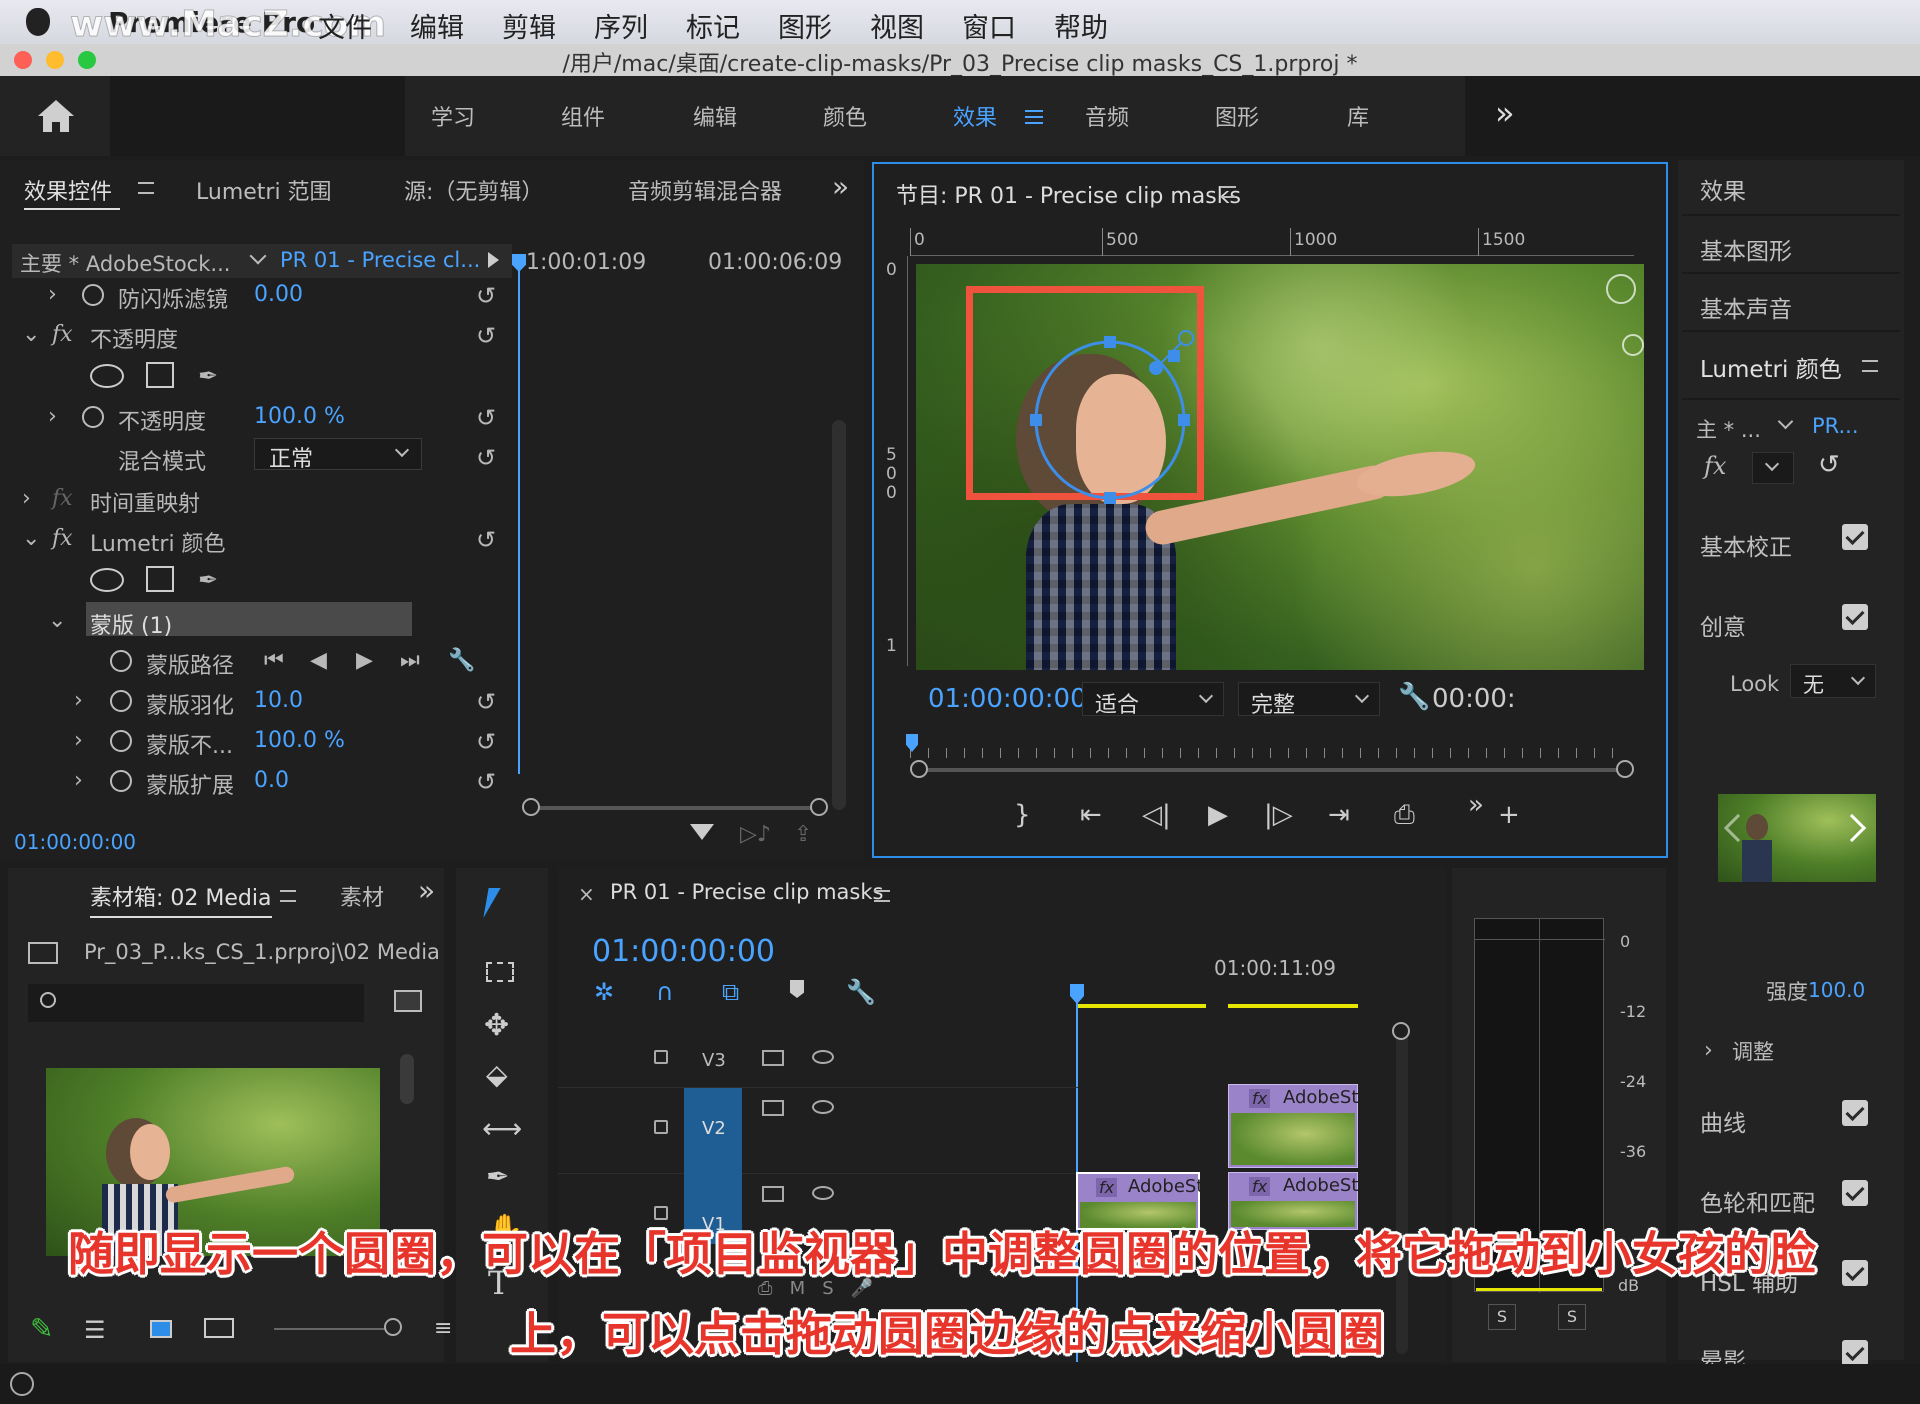 This screenshot has width=1920, height=1404. What do you see at coordinates (1855, 1193) in the screenshot?
I see `color-wheels-checkbox` at bounding box center [1855, 1193].